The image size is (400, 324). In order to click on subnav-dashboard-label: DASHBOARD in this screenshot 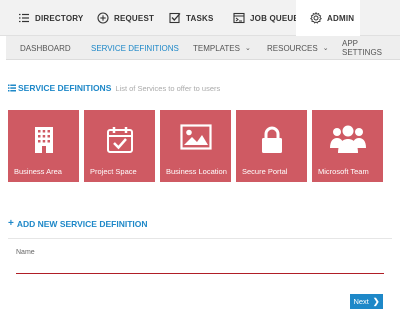, I will do `click(45, 48)`.